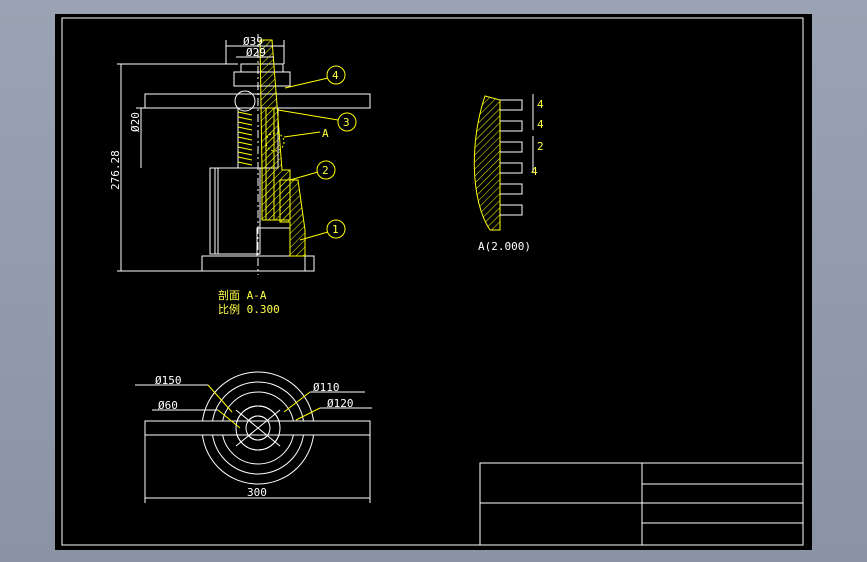 This screenshot has height=562, width=867. Describe the element at coordinates (256, 52) in the screenshot. I see `dim-label-29: Ø29` at that location.